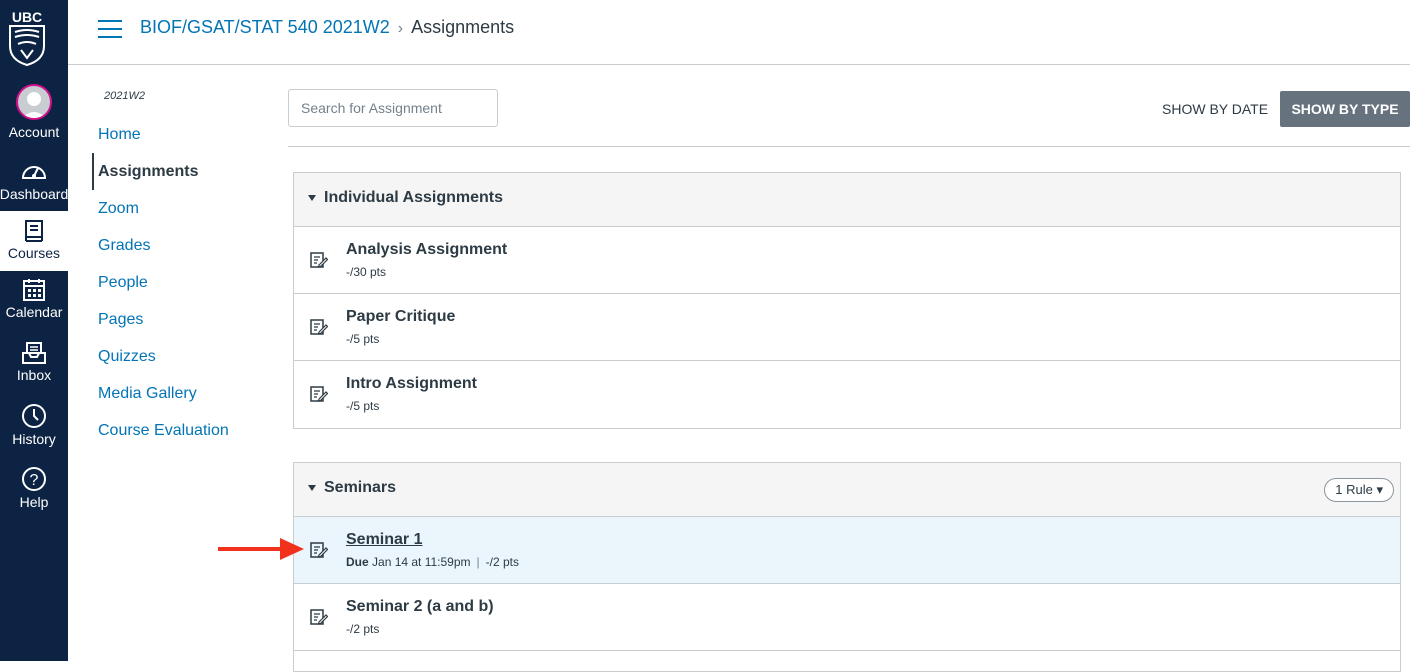  Describe the element at coordinates (34, 416) in the screenshot. I see `history-icon` at that location.